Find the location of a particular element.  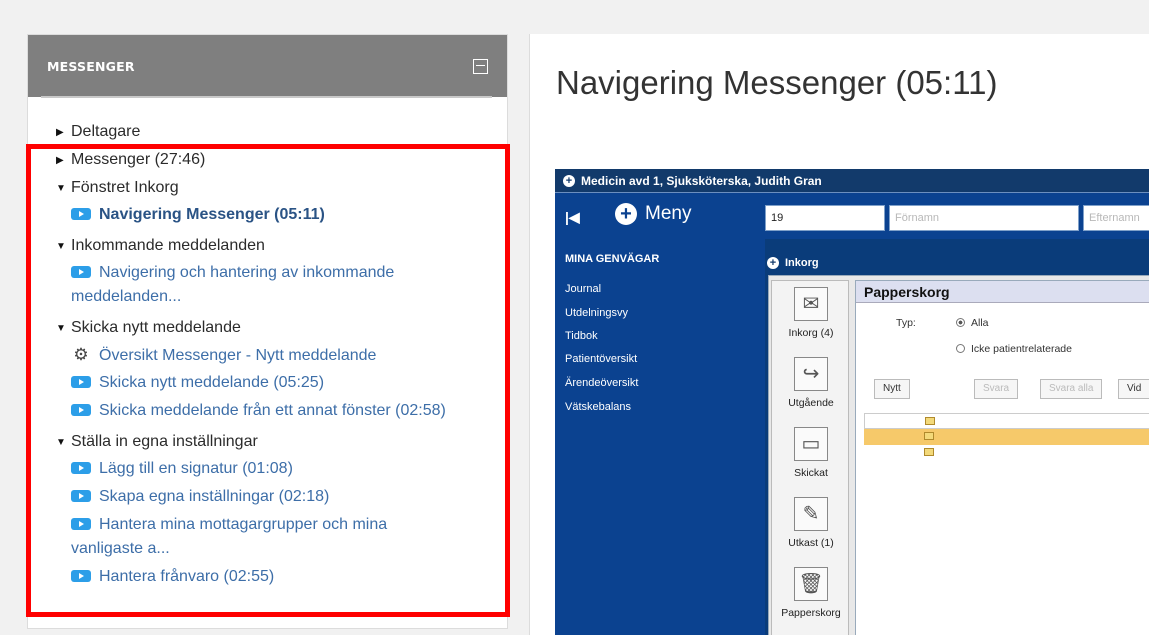

shortcut-item: Tidbok is located at coordinates (581, 336).